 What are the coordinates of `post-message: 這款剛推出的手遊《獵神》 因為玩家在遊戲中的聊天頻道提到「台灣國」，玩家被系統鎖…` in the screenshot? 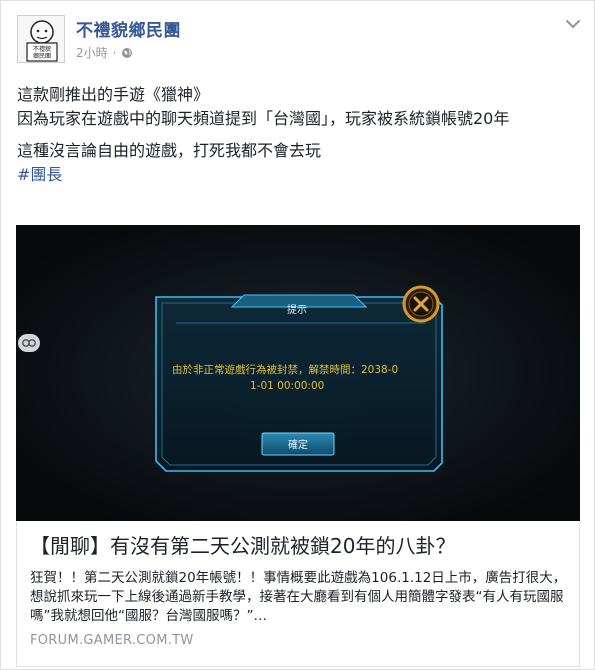 It's located at (299, 135).